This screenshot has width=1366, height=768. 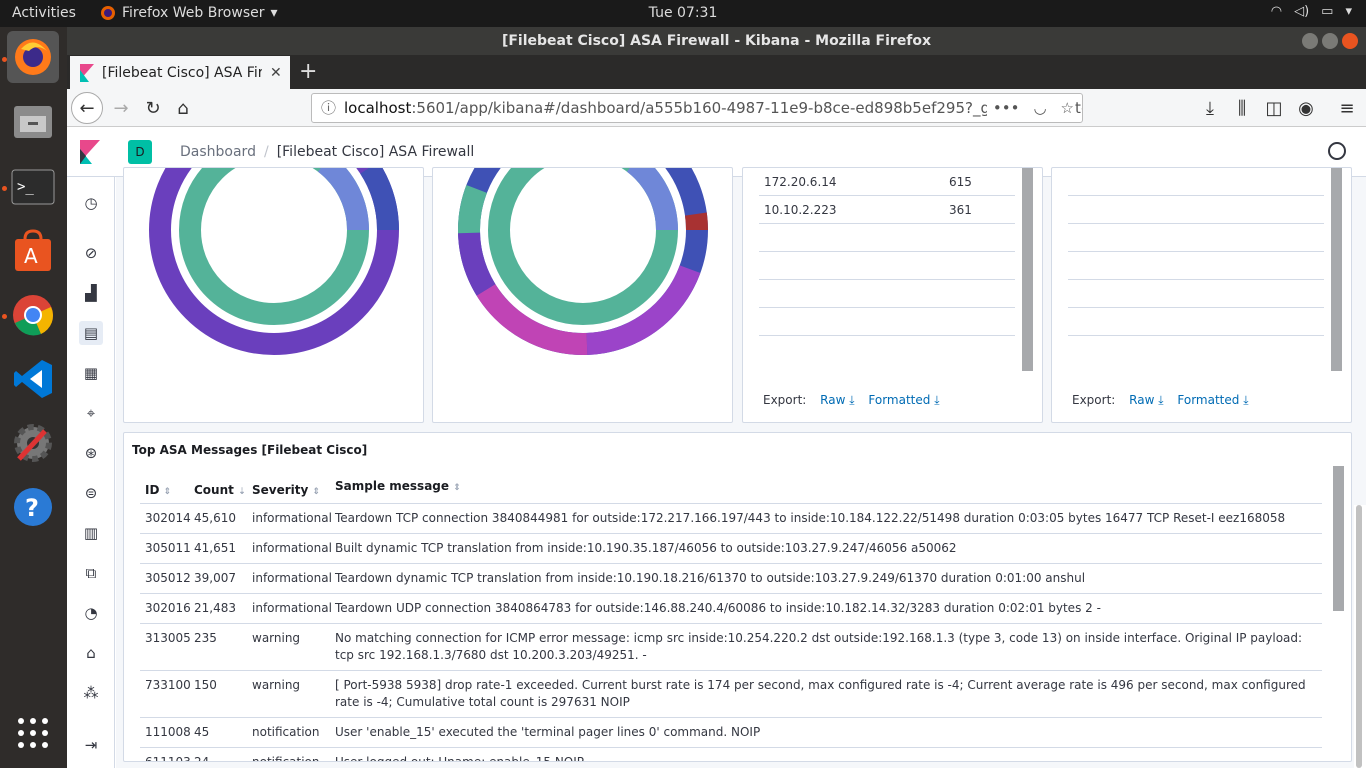 What do you see at coordinates (91, 533) in the screenshot?
I see `logs-icon: ▥` at bounding box center [91, 533].